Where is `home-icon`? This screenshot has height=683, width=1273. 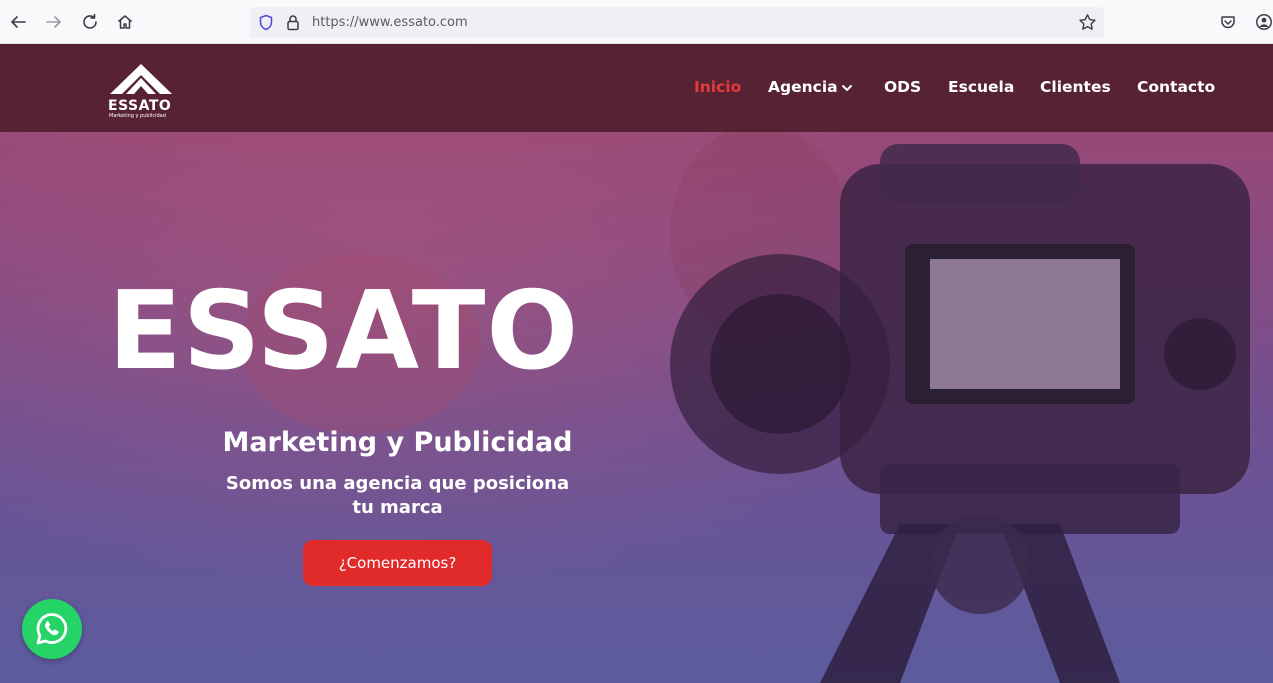 home-icon is located at coordinates (125, 22).